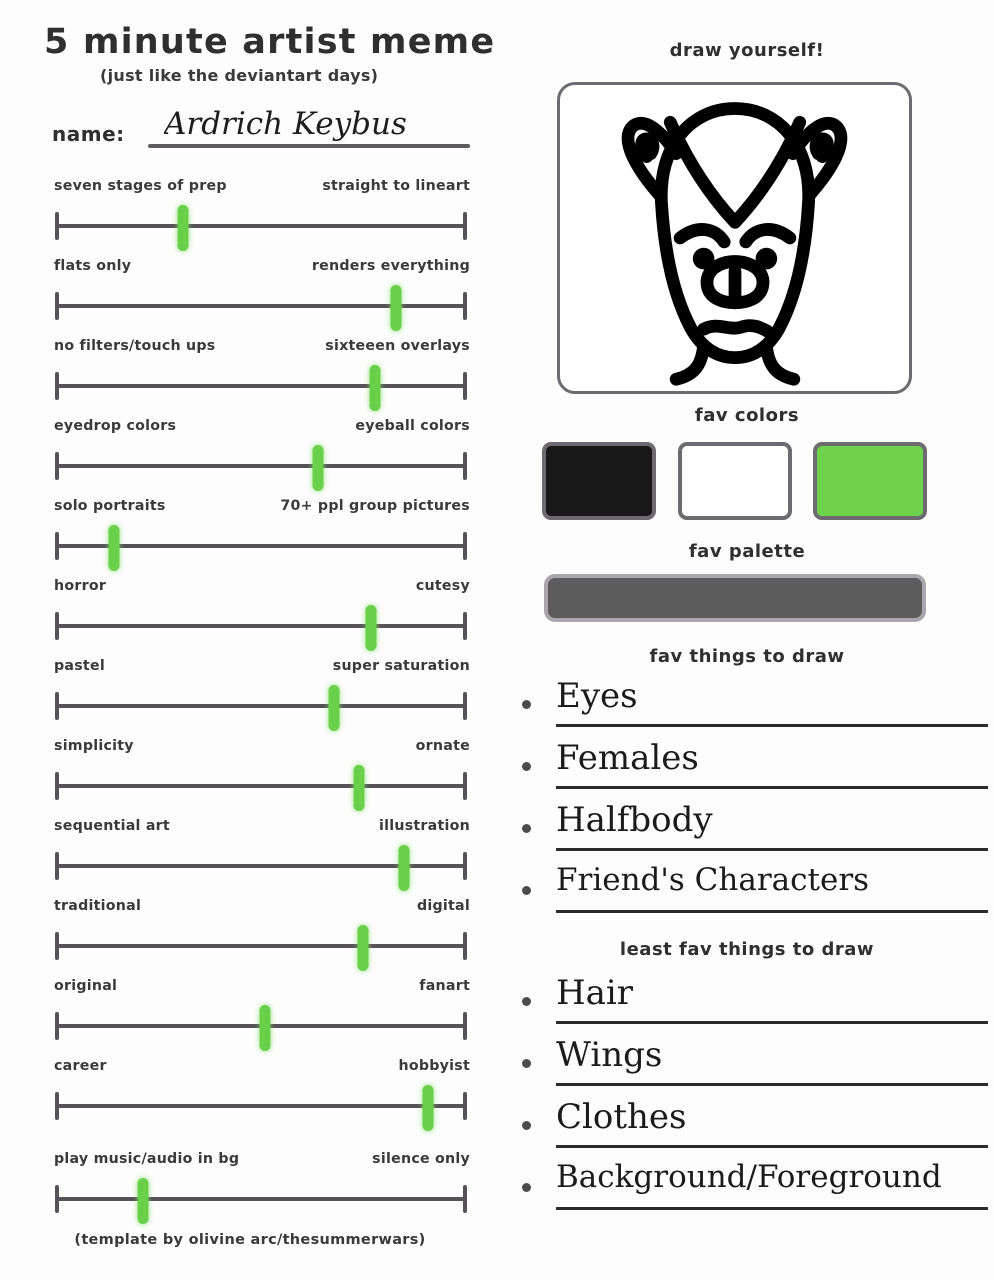 The width and height of the screenshot is (994, 1280). Describe the element at coordinates (734, 481) in the screenshot. I see `white-swatch` at that location.